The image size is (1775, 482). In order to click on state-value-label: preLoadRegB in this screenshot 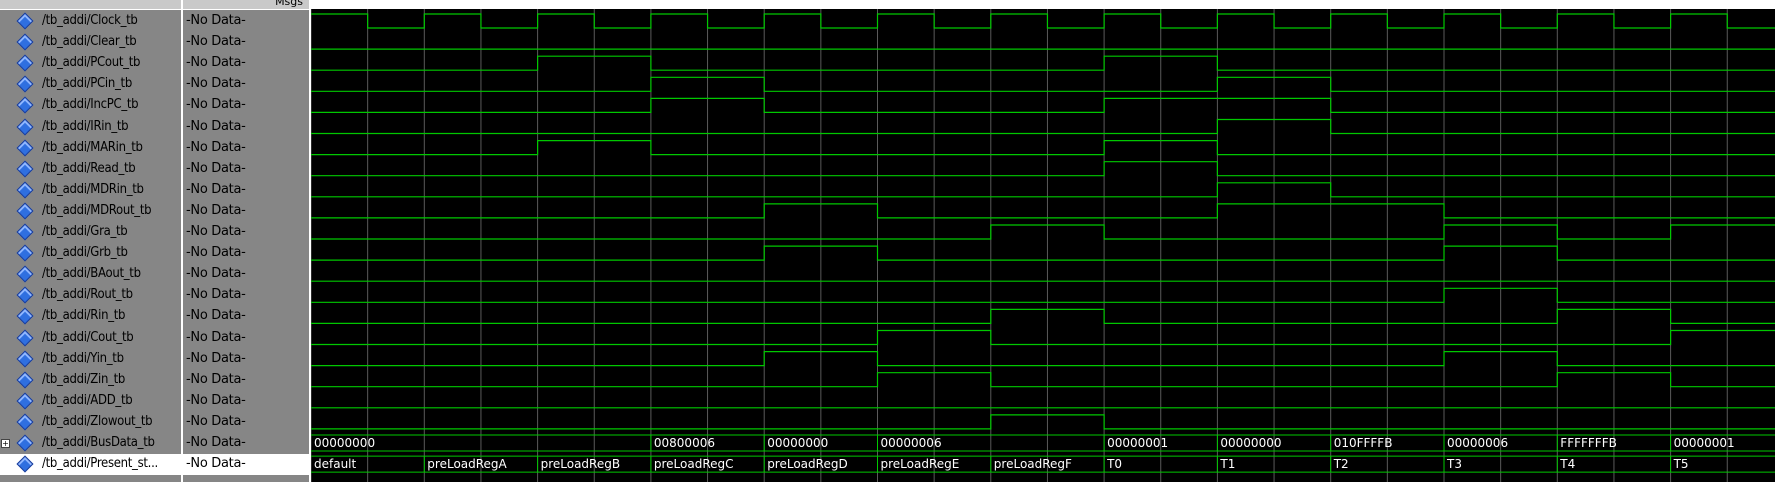, I will do `click(581, 464)`.